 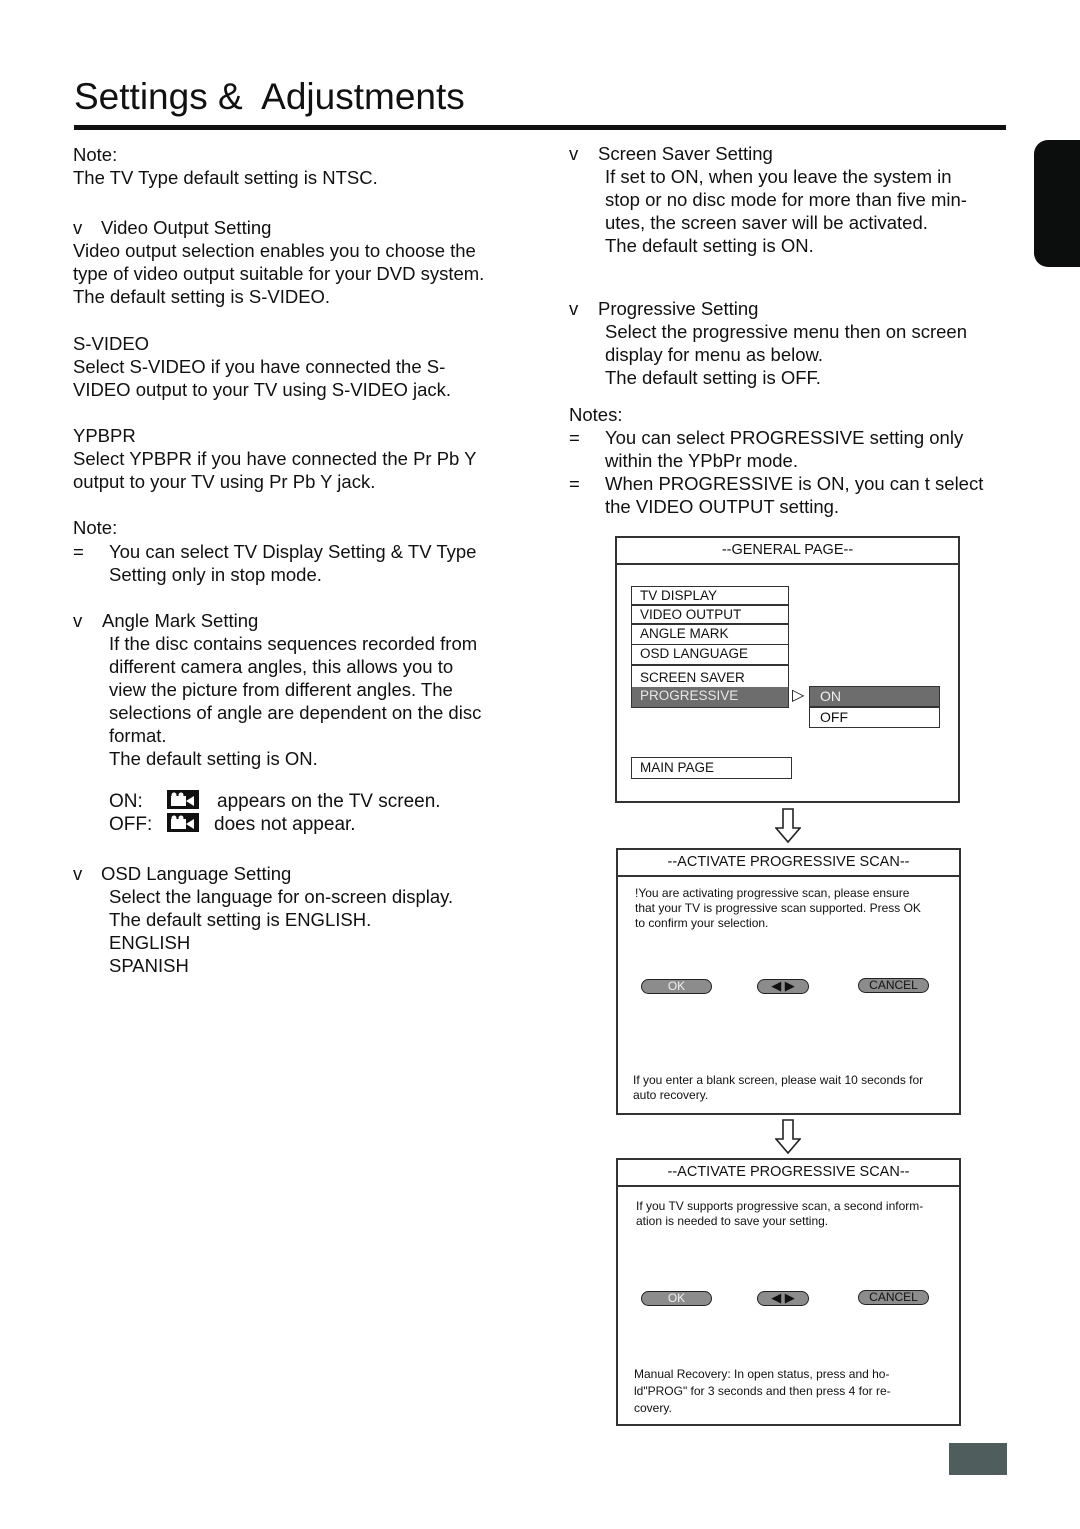 I want to click on note-label: Note:, so click(x=95, y=154).